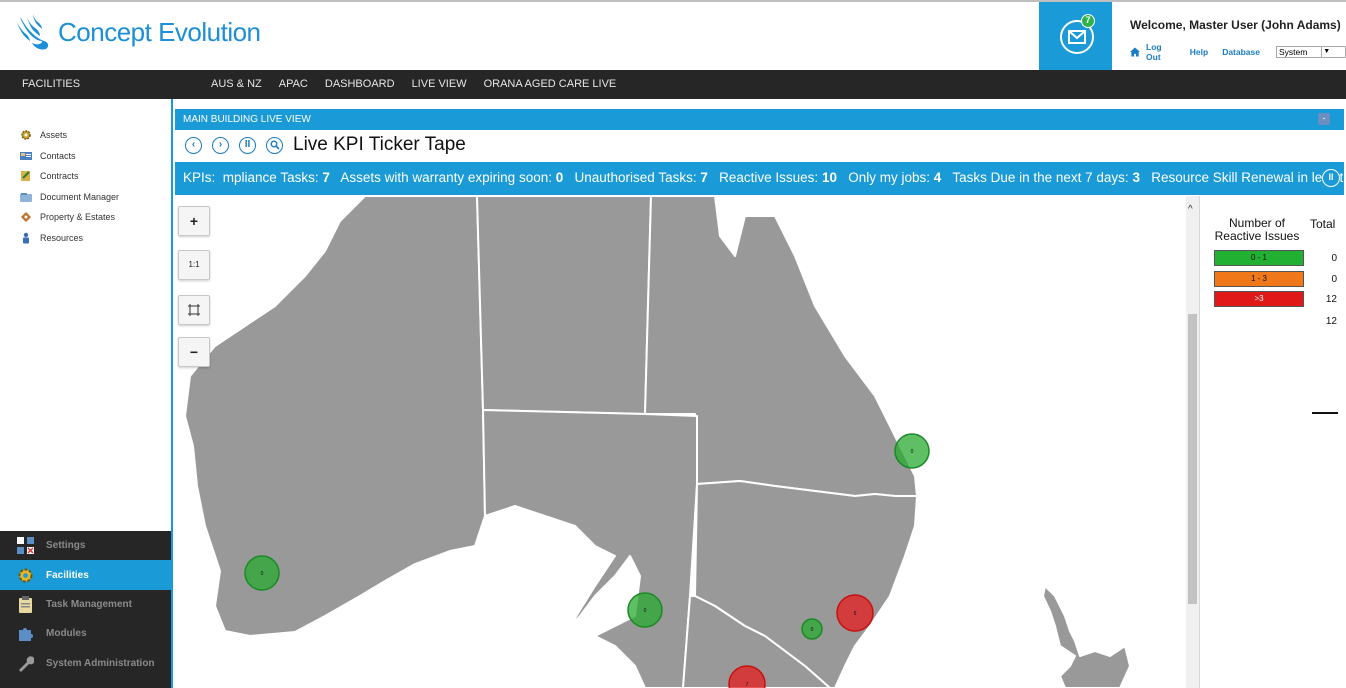  Describe the element at coordinates (194, 265) in the screenshot. I see `one-to-one-button: 1:1` at that location.